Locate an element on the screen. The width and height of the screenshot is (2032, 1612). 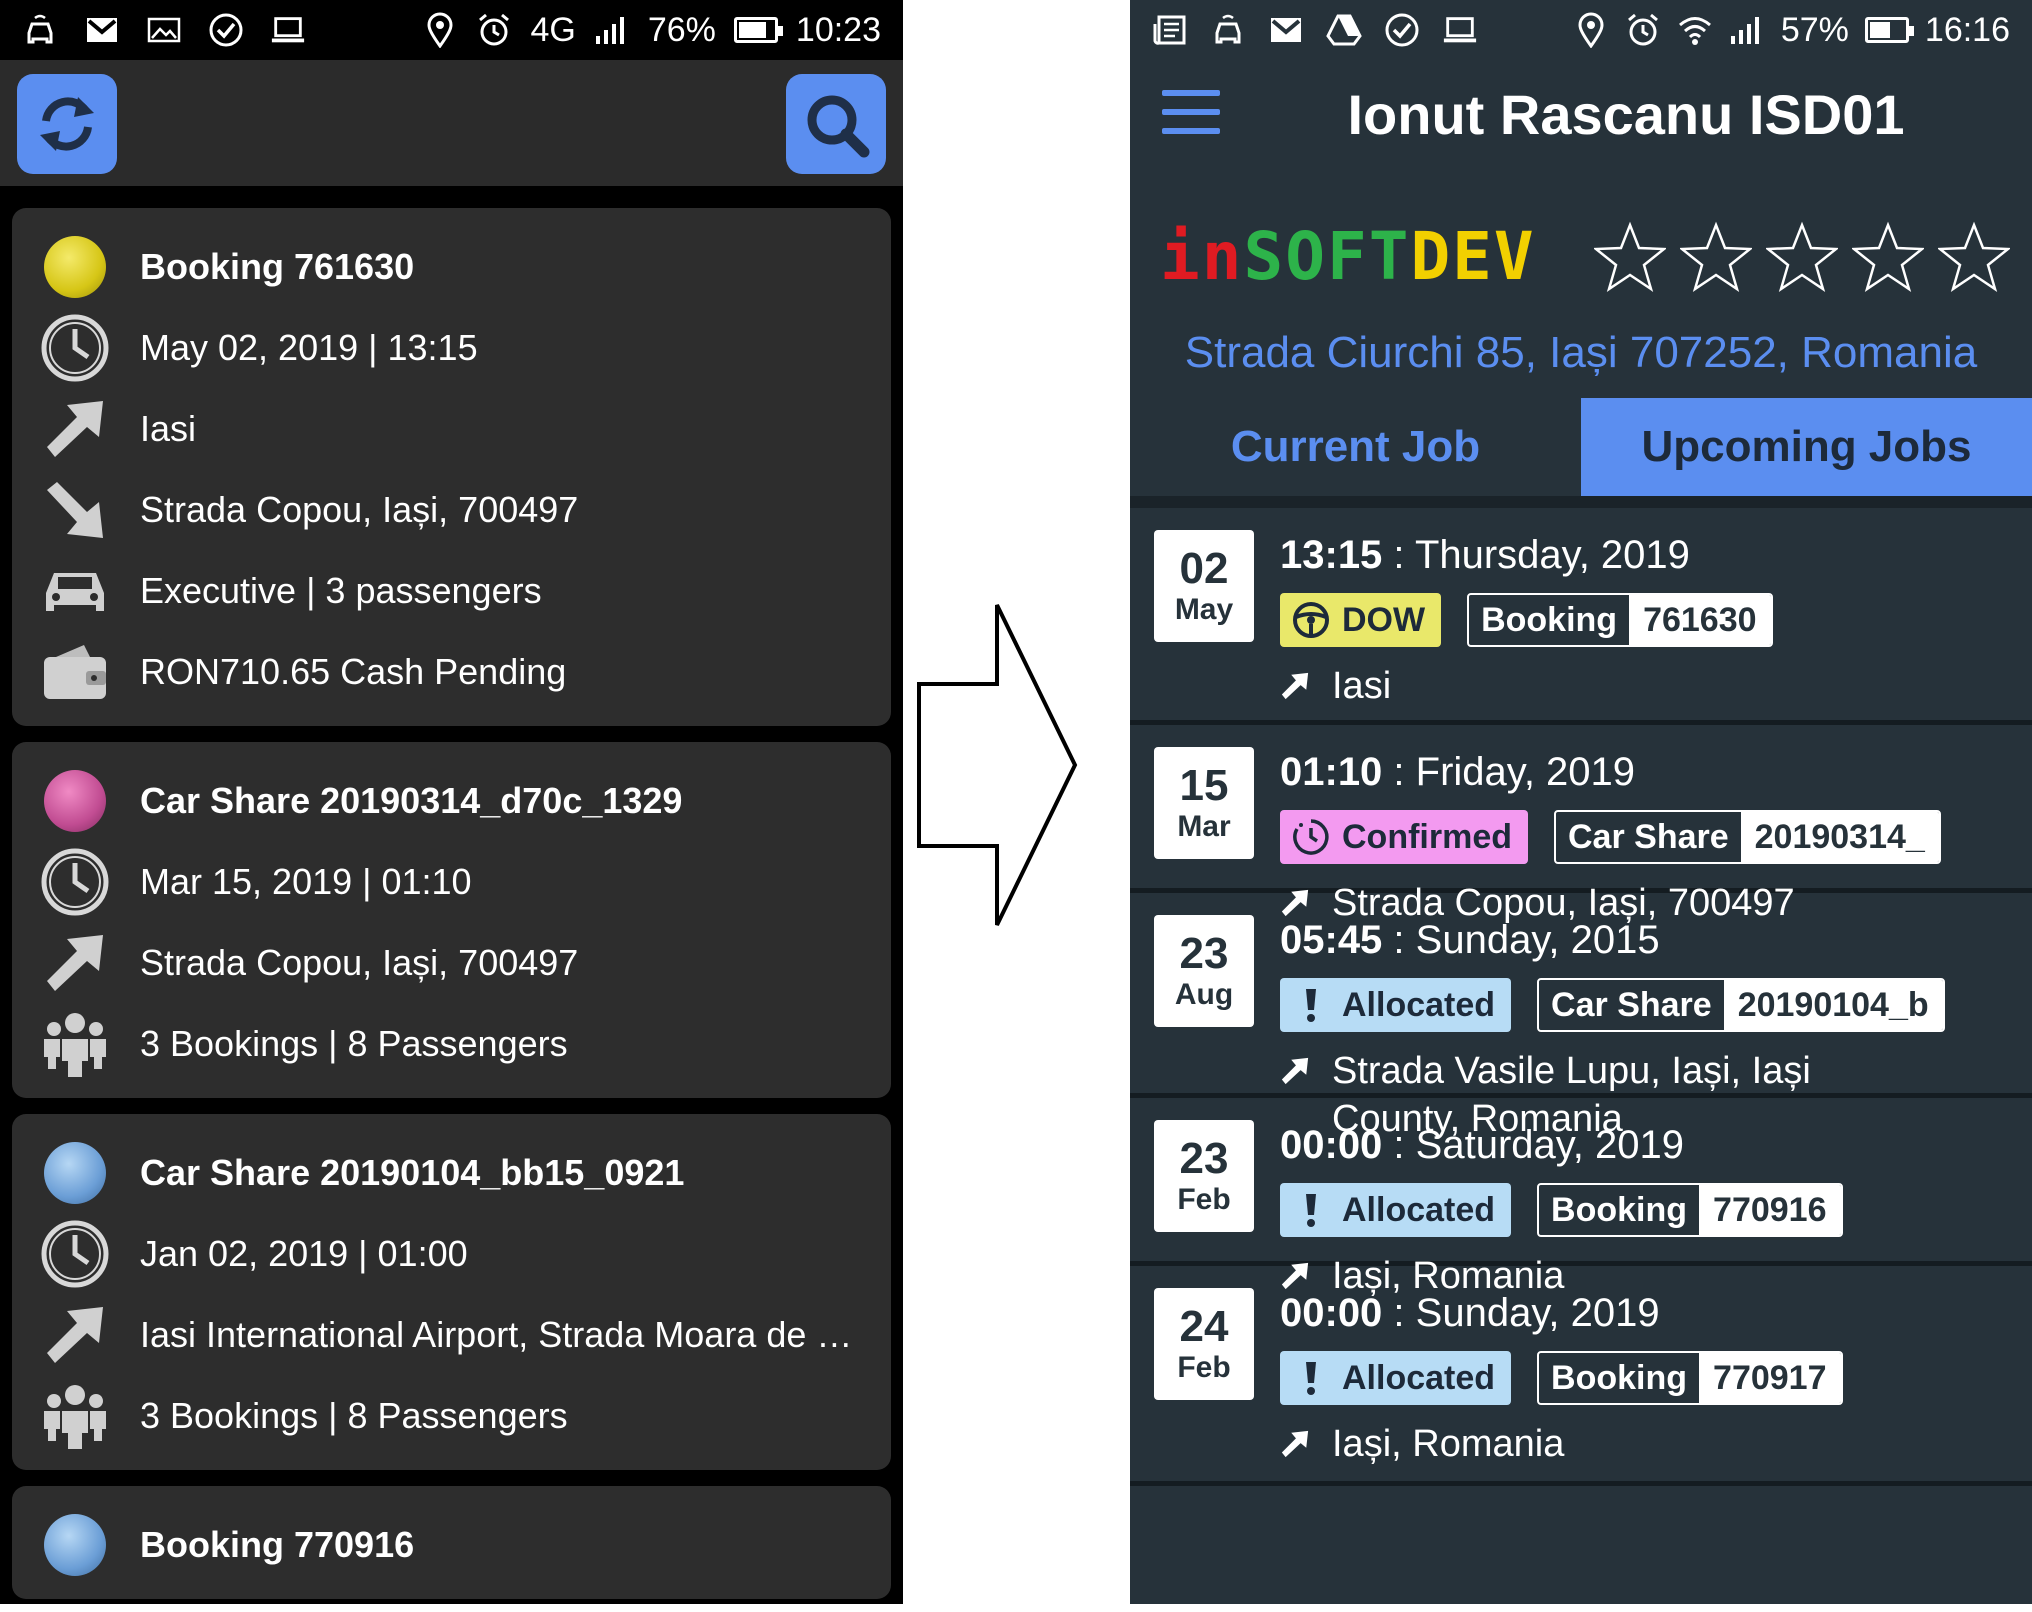
driver-rating is located at coordinates (1802, 257).